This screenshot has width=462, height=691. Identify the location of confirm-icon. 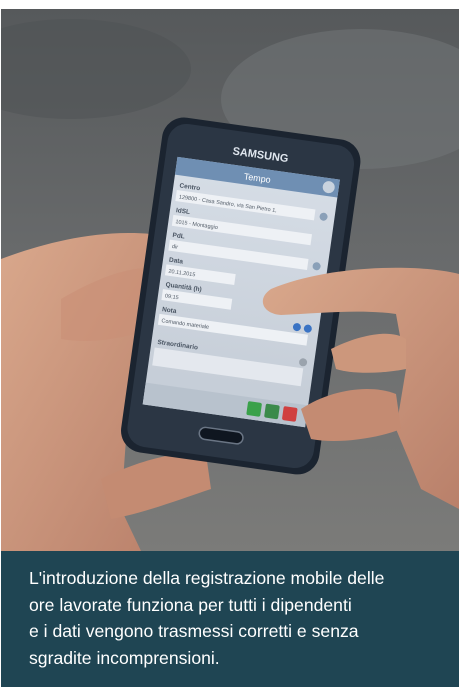
(254, 409).